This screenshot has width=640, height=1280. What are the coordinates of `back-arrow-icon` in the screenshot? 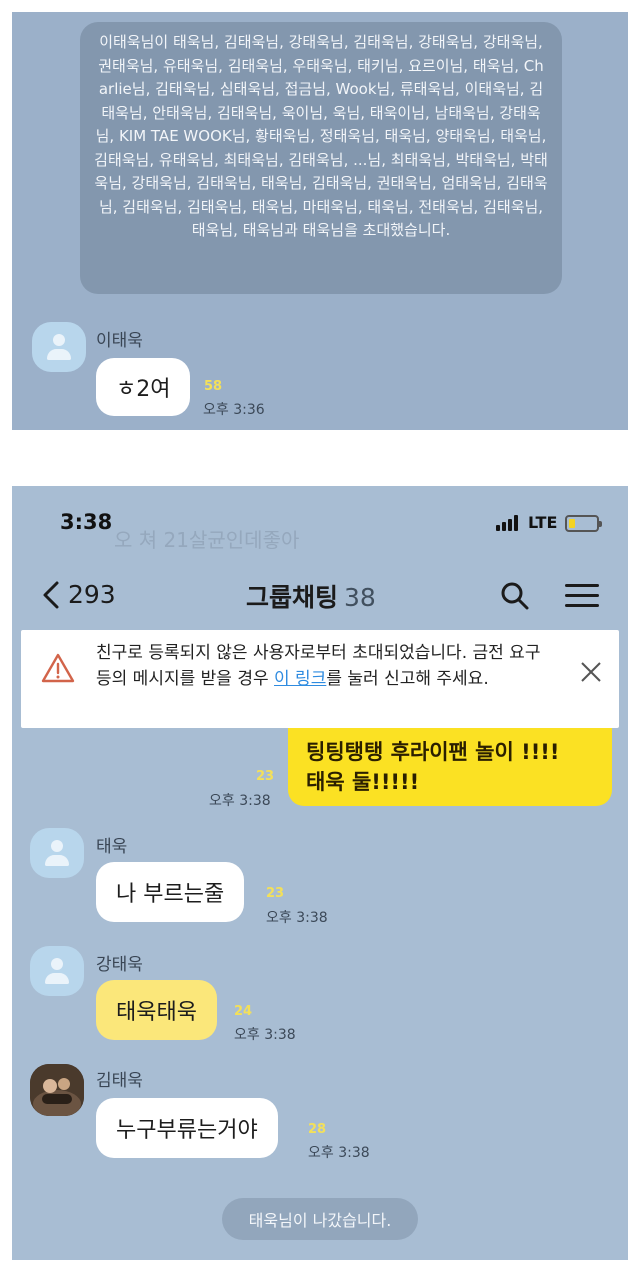 It's located at (52, 595).